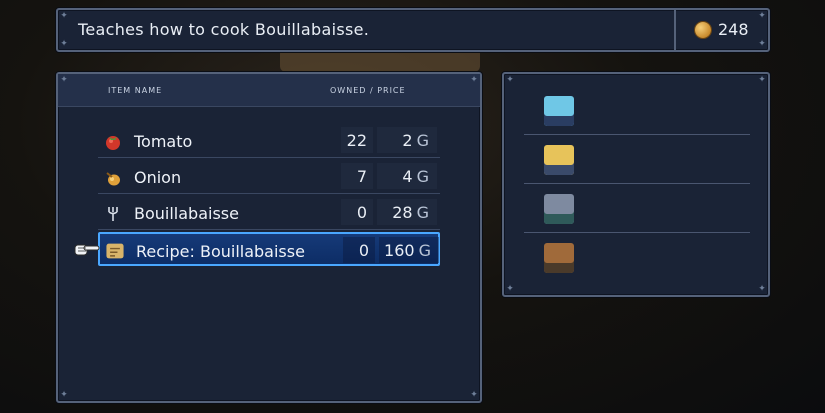 The width and height of the screenshot is (825, 413). I want to click on blue-haired-character-portrait, so click(559, 111).